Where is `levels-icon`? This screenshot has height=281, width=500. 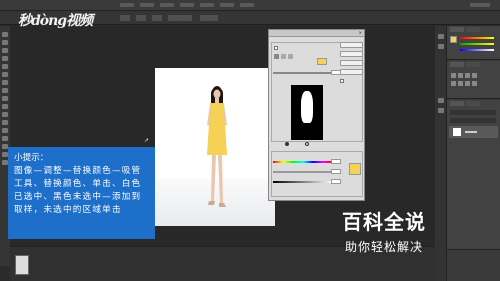
levels-icon is located at coordinates (460, 75).